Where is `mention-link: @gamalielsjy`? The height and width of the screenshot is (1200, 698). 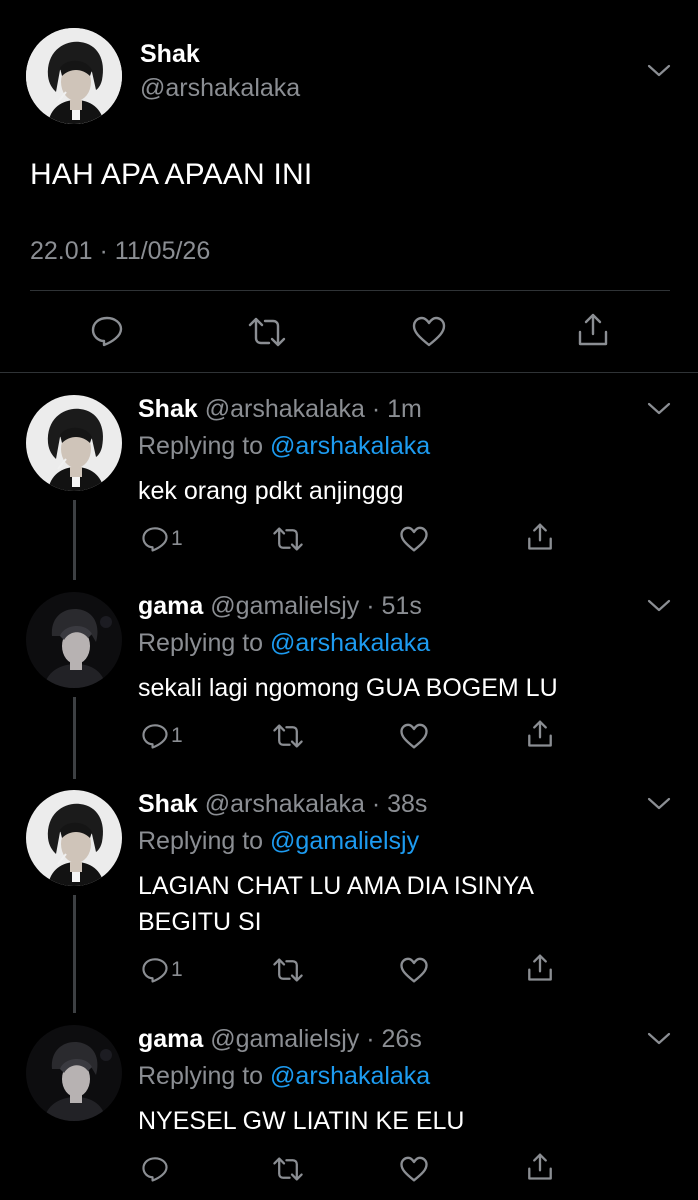
mention-link: @gamalielsjy is located at coordinates (344, 841).